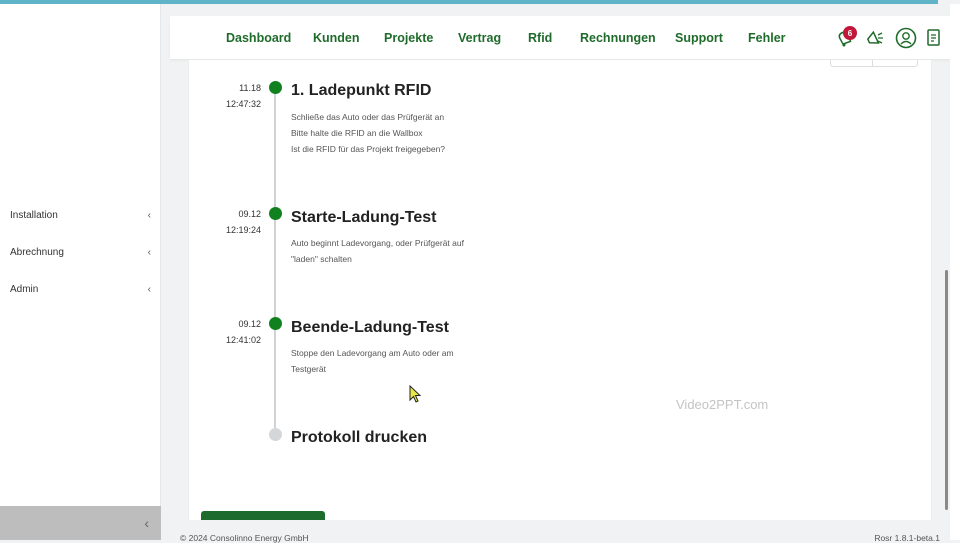  I want to click on scrollbar, so click(946, 390).